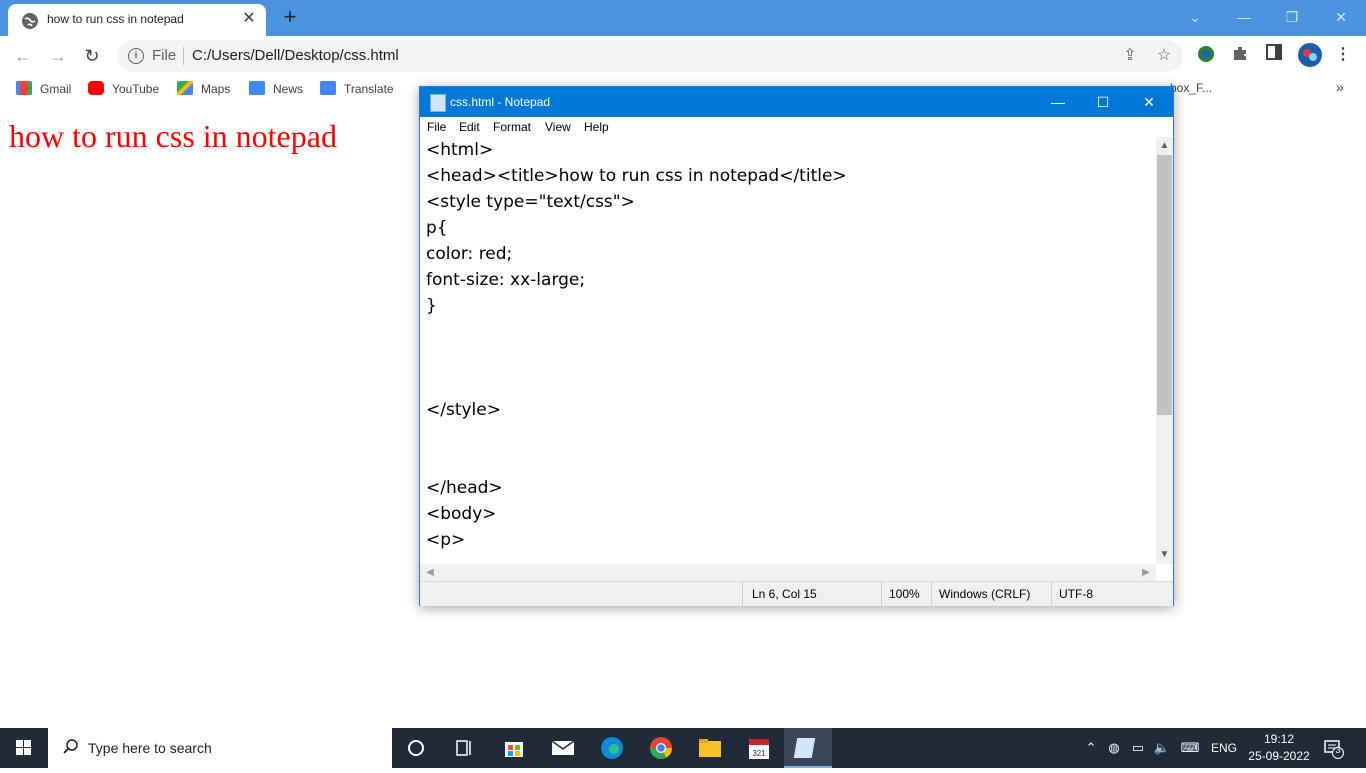 Image resolution: width=1366 pixels, height=773 pixels. Describe the element at coordinates (1091, 748) in the screenshot. I see `show-hidden-icons-icon: ⌃` at that location.